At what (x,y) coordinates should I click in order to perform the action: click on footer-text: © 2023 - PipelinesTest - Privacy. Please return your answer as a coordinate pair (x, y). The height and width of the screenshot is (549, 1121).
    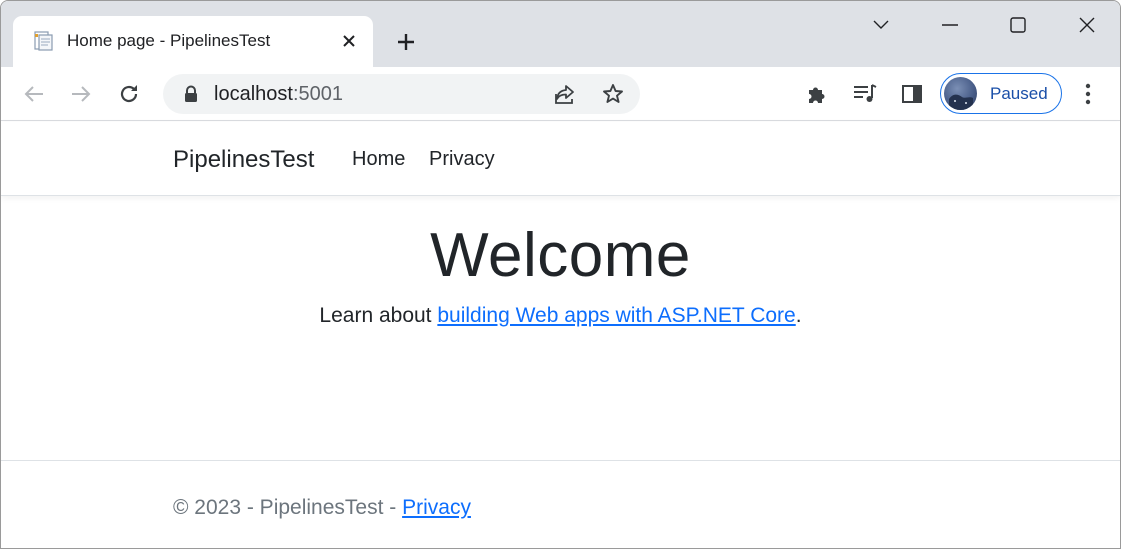
    Looking at the image, I should click on (322, 508).